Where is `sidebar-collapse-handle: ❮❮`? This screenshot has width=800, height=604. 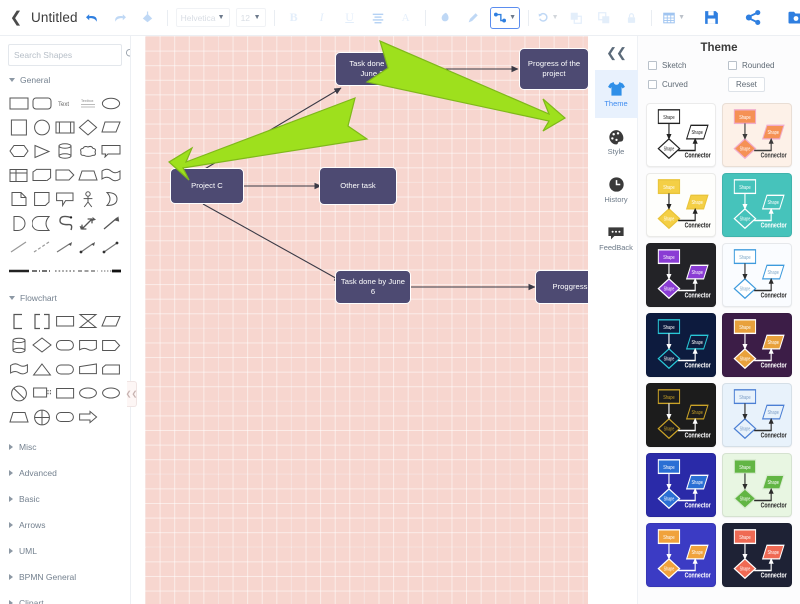 sidebar-collapse-handle: ❮❮ is located at coordinates (131, 394).